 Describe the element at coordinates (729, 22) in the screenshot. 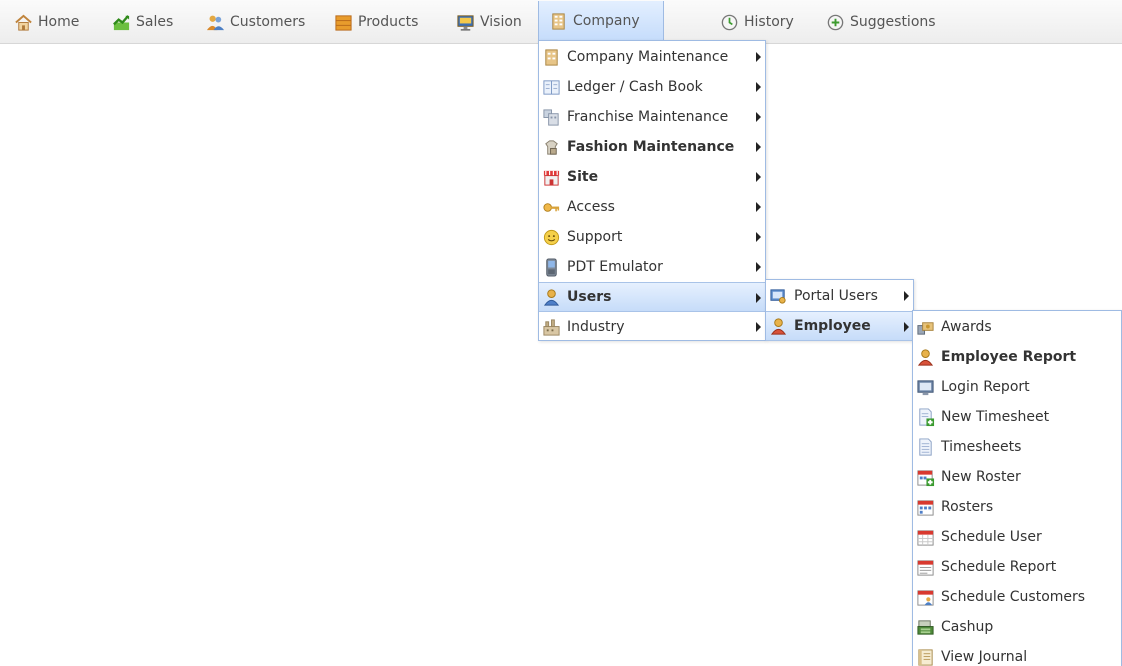

I see `history-icon` at that location.